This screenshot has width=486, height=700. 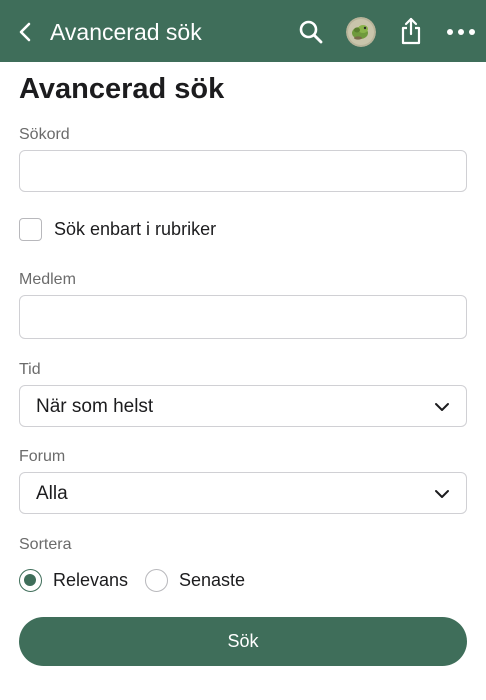 I want to click on search-icon, so click(x=311, y=32).